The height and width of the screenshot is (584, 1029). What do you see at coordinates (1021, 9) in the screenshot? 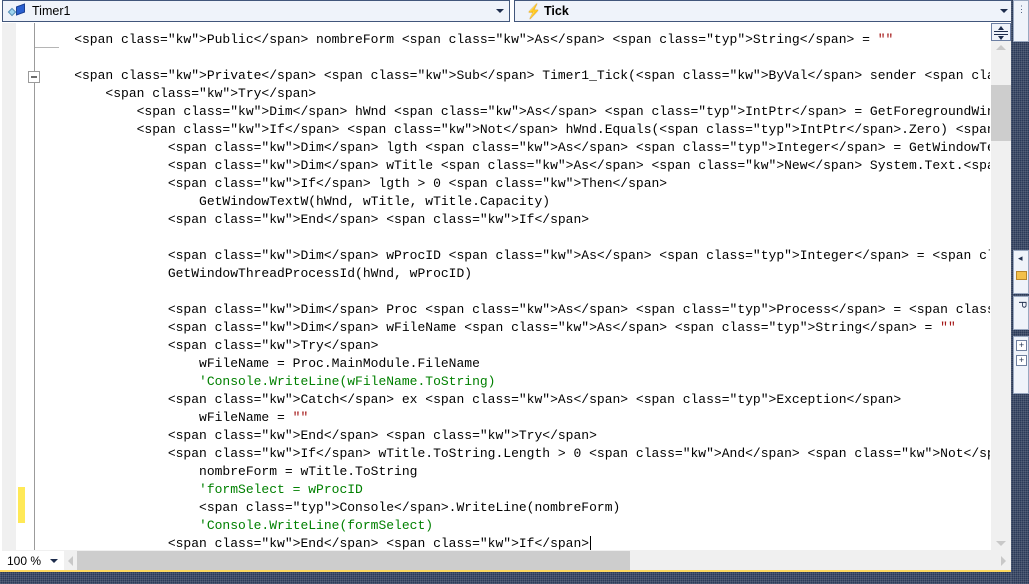
I see `toolbox-icon: ⋮` at bounding box center [1021, 9].